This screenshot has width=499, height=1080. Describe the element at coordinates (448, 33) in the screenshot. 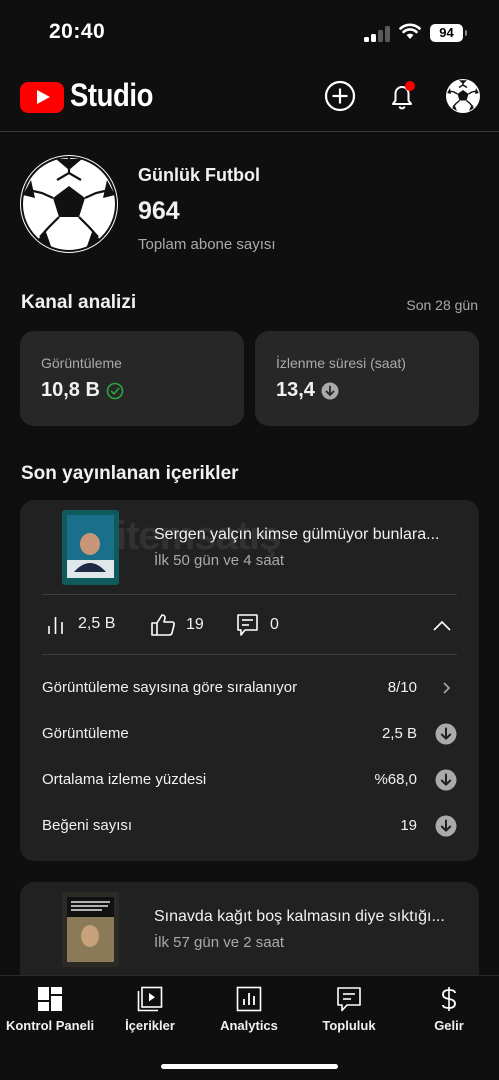

I see `battery-indicator: 94` at that location.